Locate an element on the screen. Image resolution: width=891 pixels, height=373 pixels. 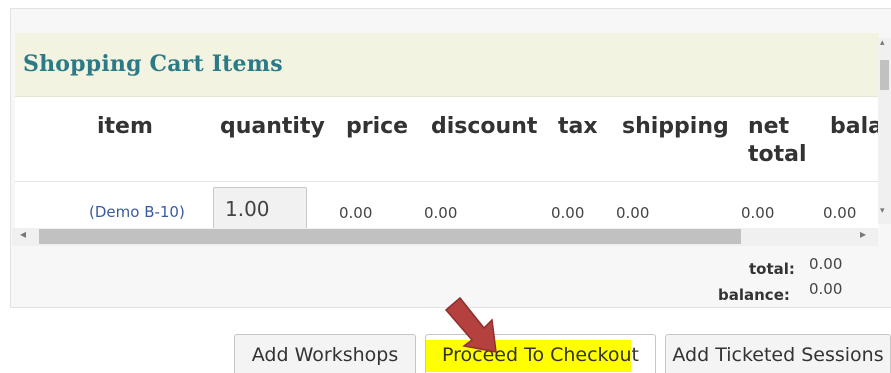
table-row: (Demo B-10) is located at coordinates (137, 212).